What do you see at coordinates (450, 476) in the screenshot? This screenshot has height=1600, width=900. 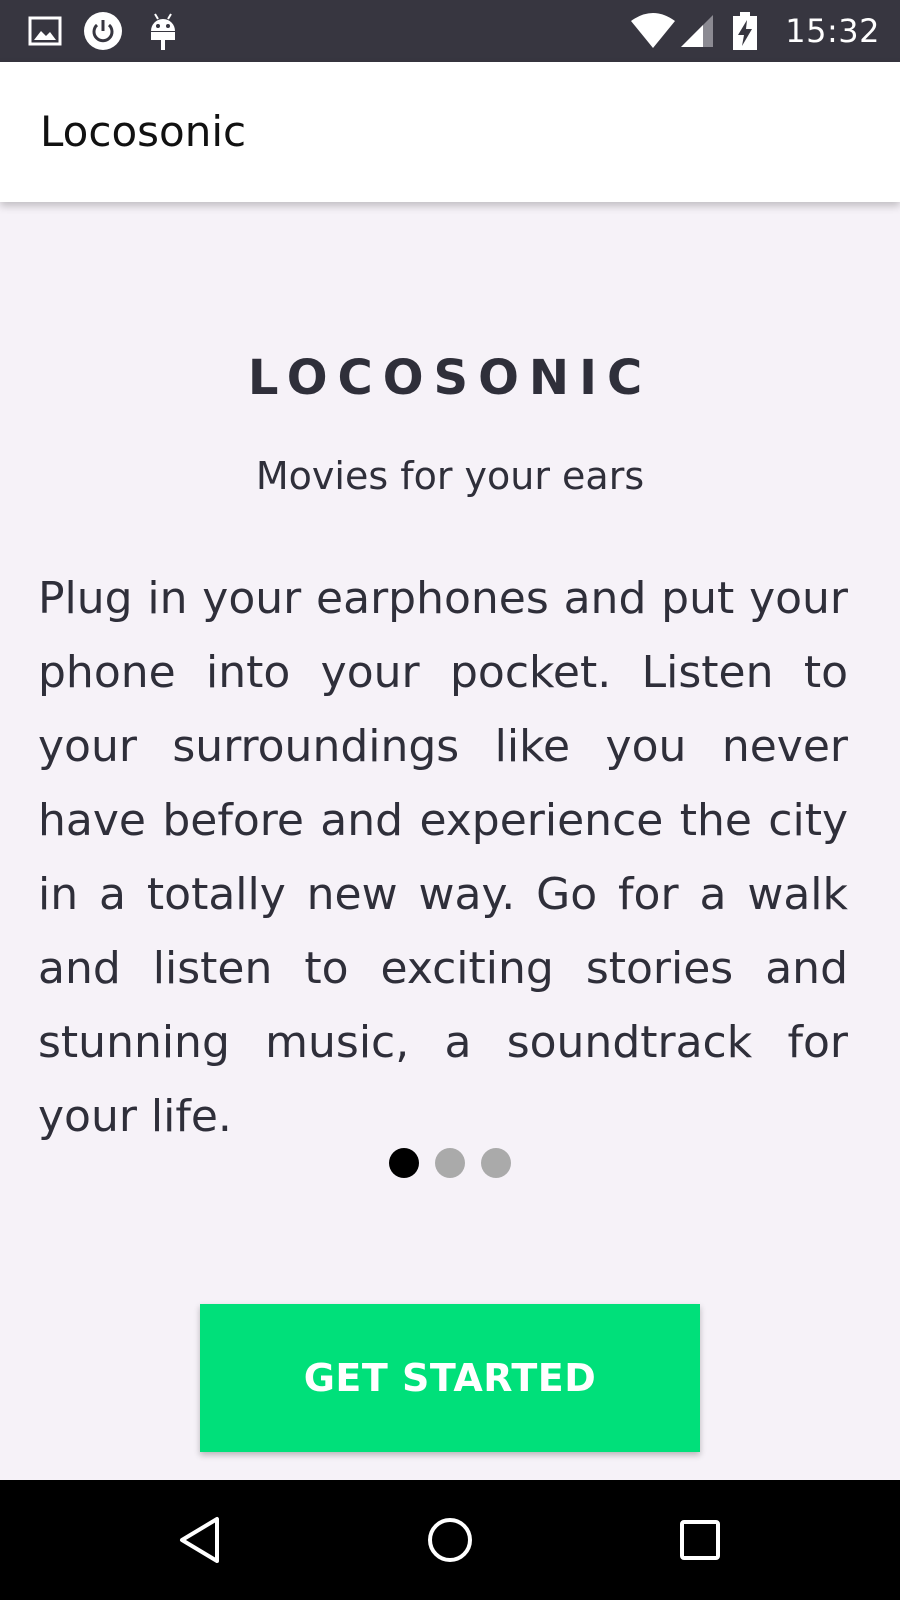 I see `tagline: Movies for your ears` at bounding box center [450, 476].